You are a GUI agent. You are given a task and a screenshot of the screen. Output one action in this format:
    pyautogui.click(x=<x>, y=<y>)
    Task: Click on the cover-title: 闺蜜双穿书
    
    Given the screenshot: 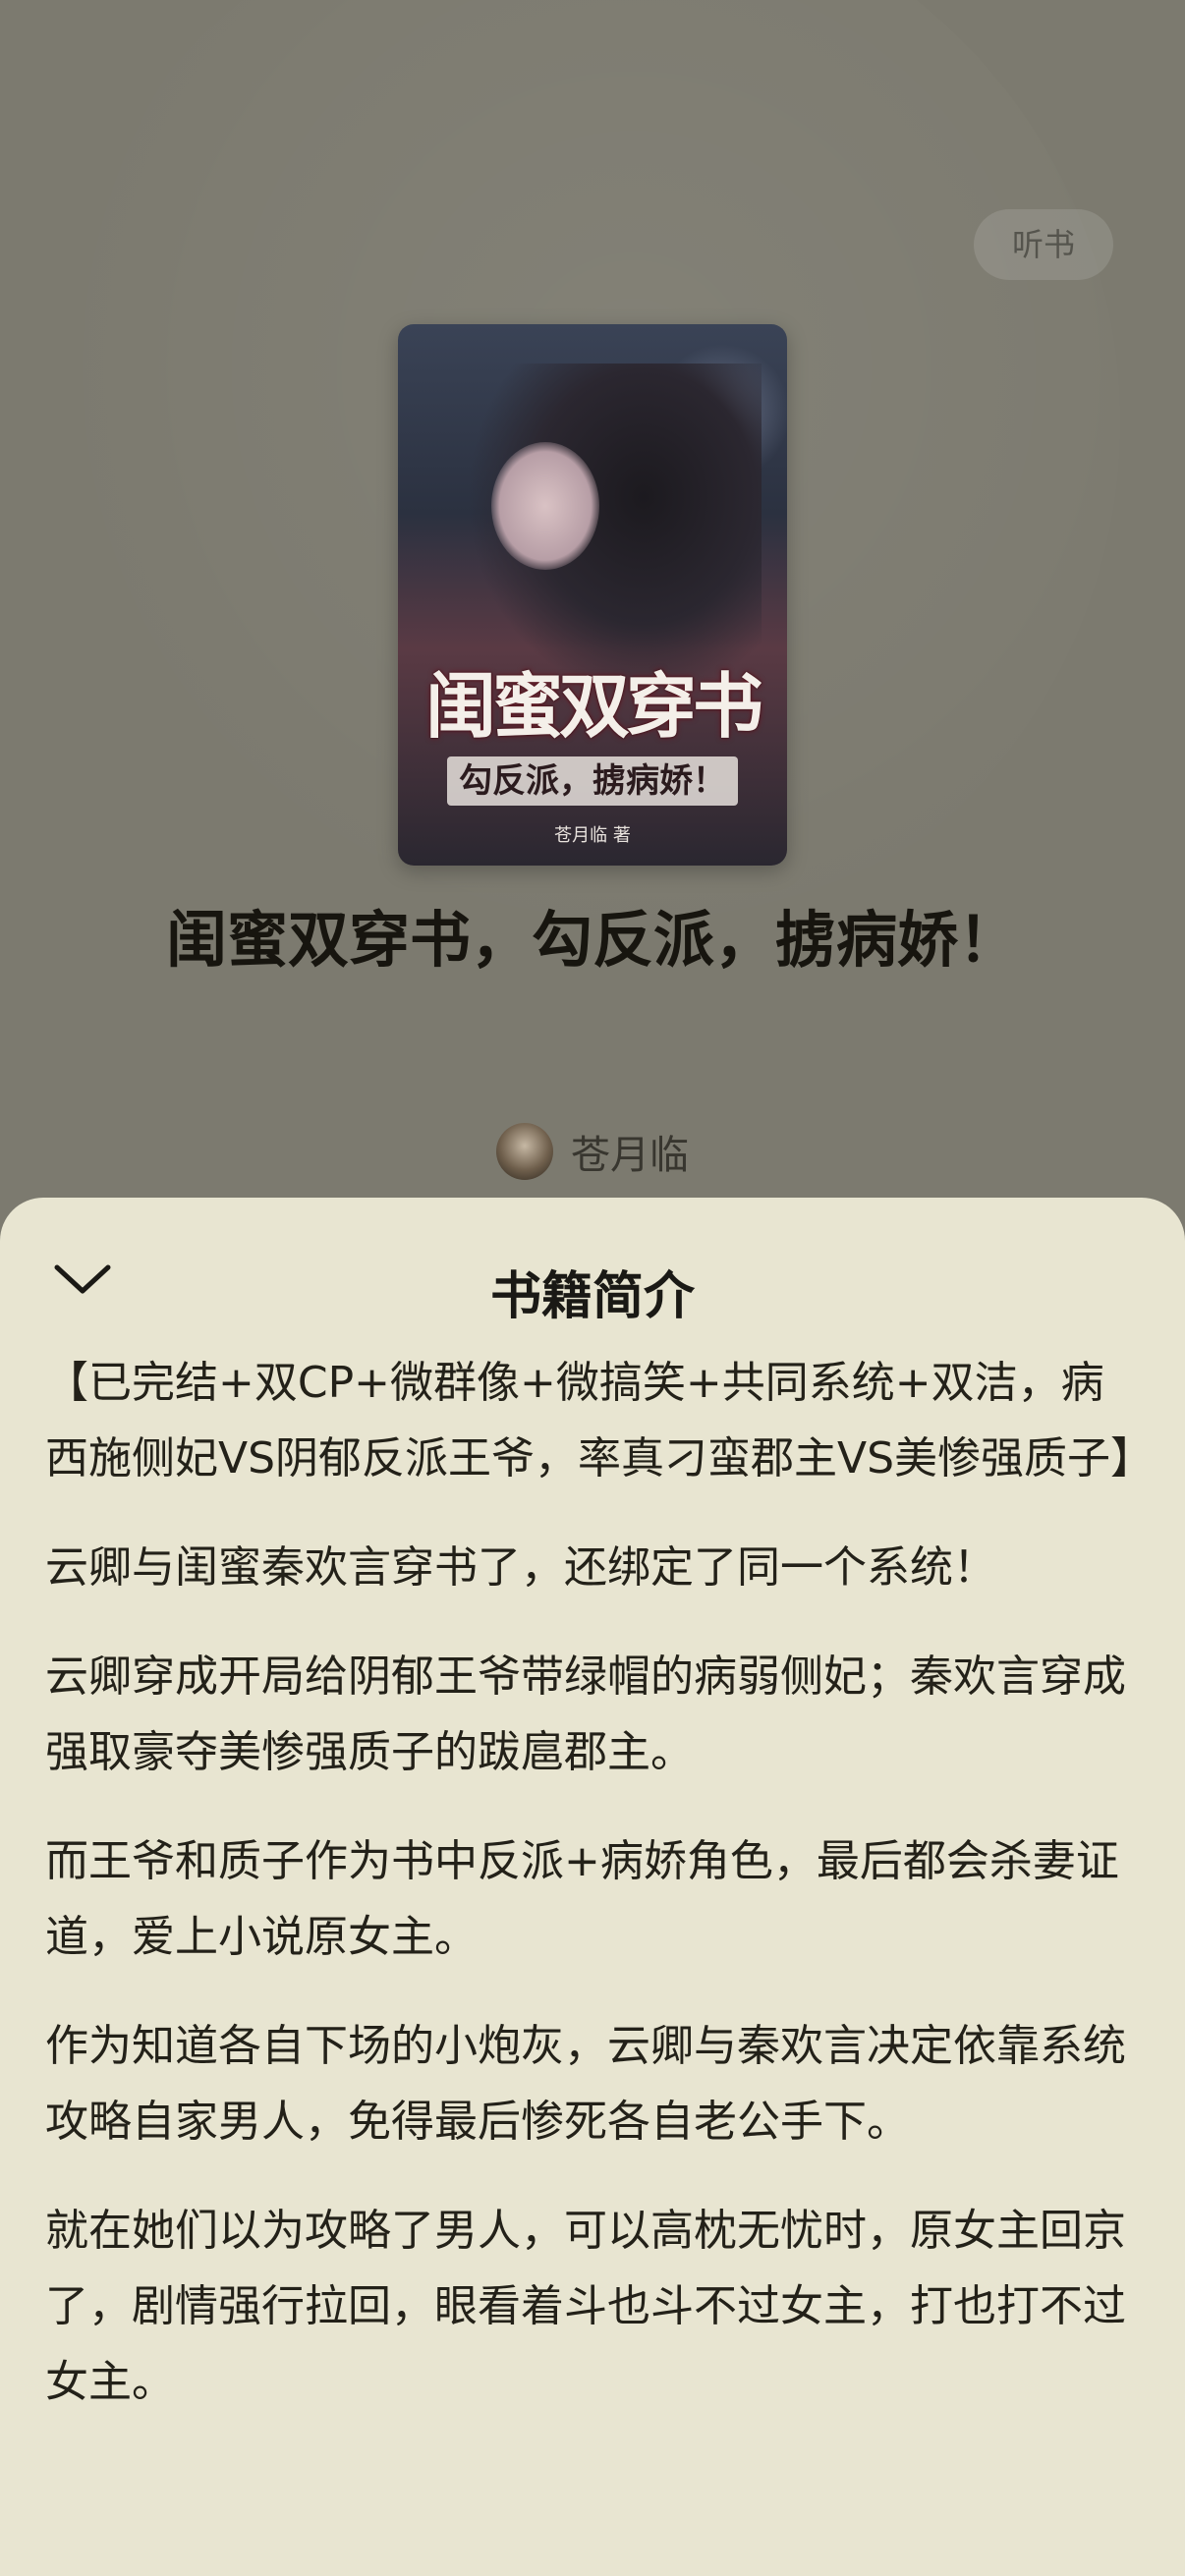 What is the action you would take?
    pyautogui.click(x=594, y=706)
    